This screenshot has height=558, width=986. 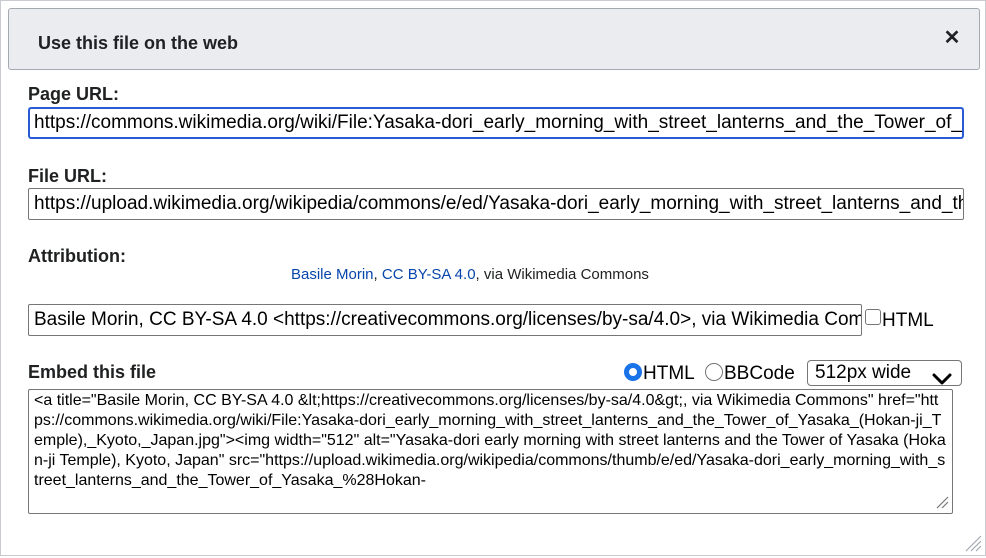 What do you see at coordinates (92, 372) in the screenshot?
I see `embed-label: Embed this file` at bounding box center [92, 372].